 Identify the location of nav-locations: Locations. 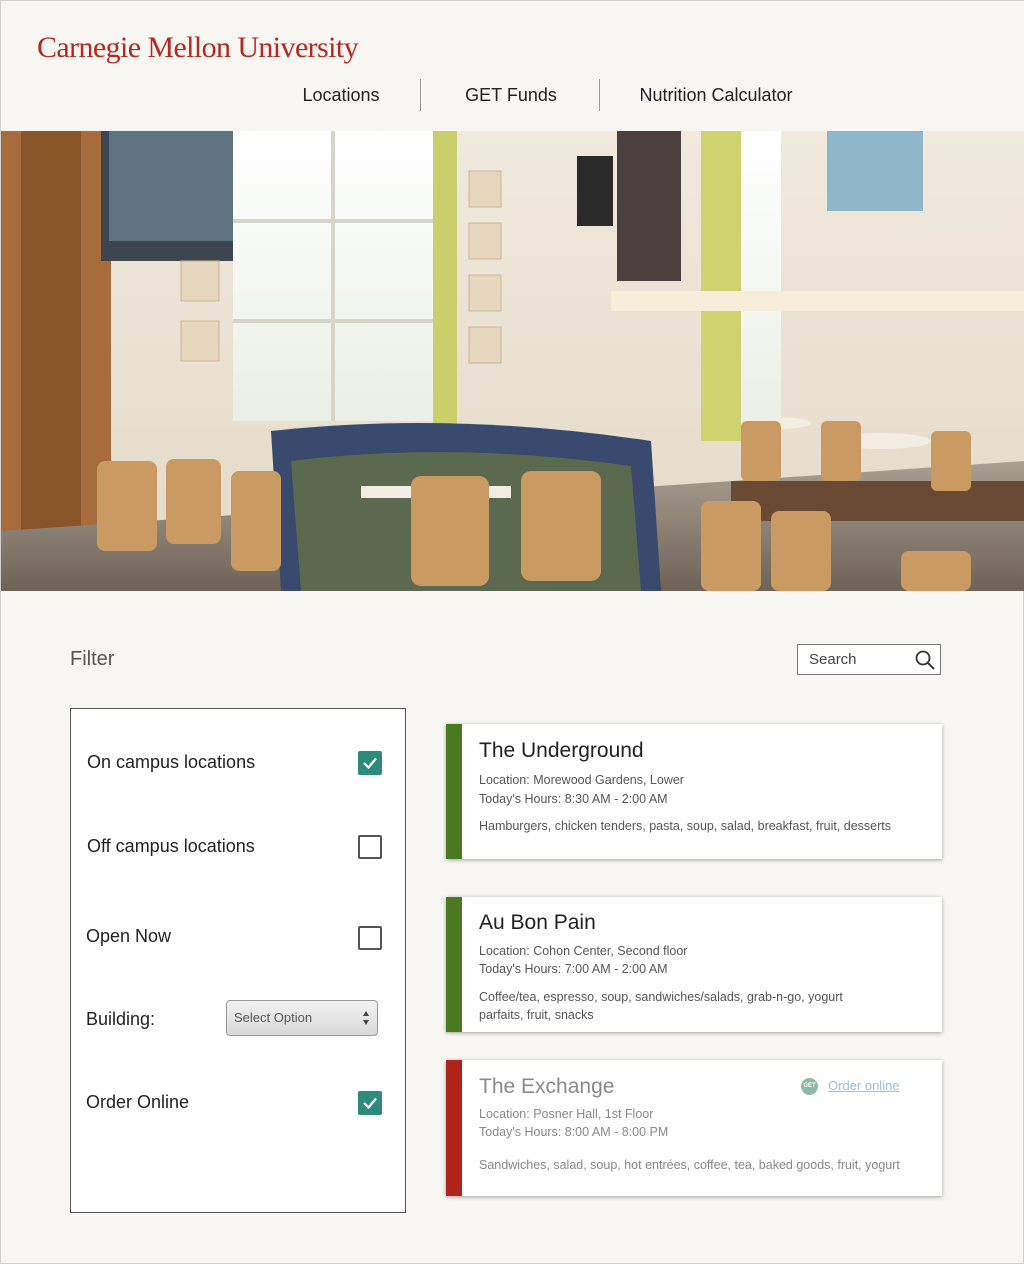
(341, 96).